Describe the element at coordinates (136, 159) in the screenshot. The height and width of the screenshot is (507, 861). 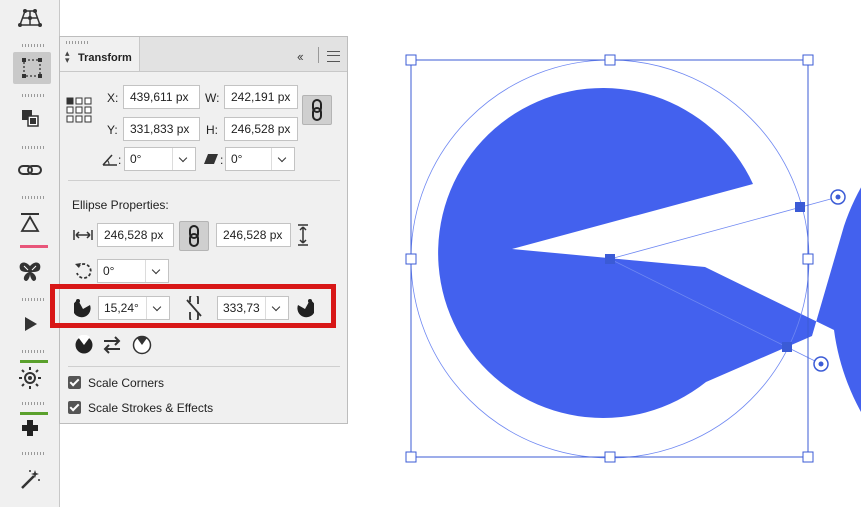
I see `rotation-value: 0°` at that location.